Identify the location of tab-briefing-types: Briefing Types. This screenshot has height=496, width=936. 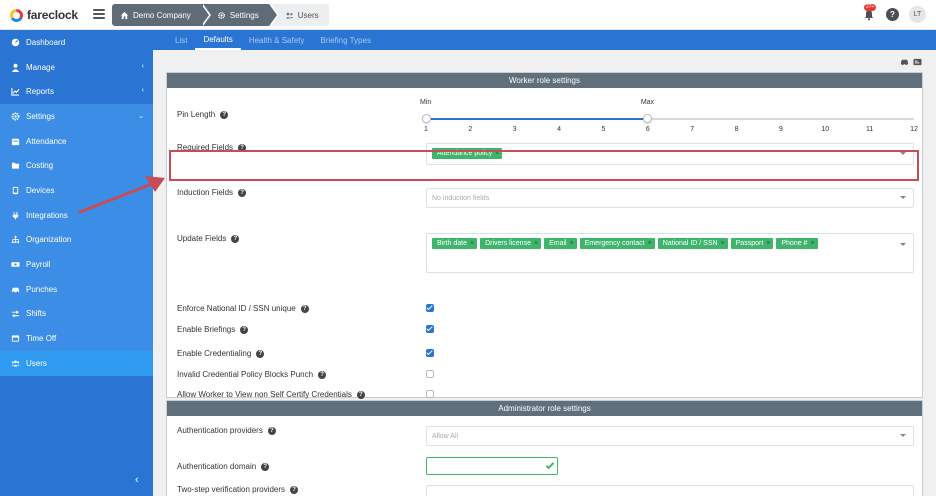
(345, 40).